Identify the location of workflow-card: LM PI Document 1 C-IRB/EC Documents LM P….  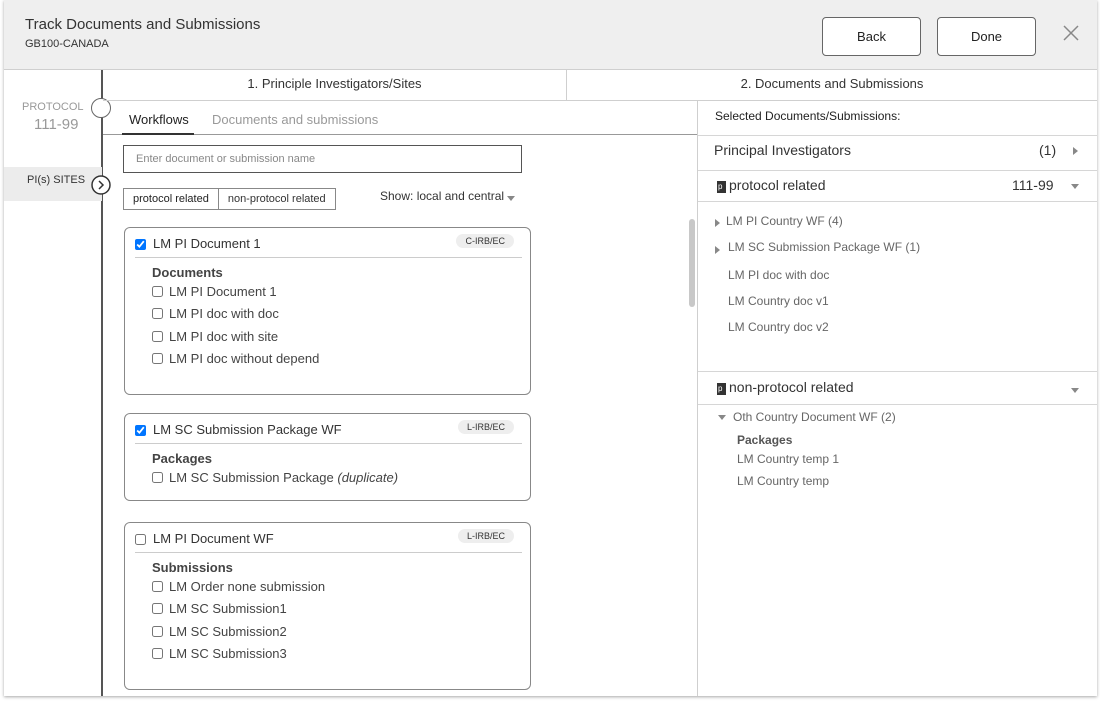
(327, 311).